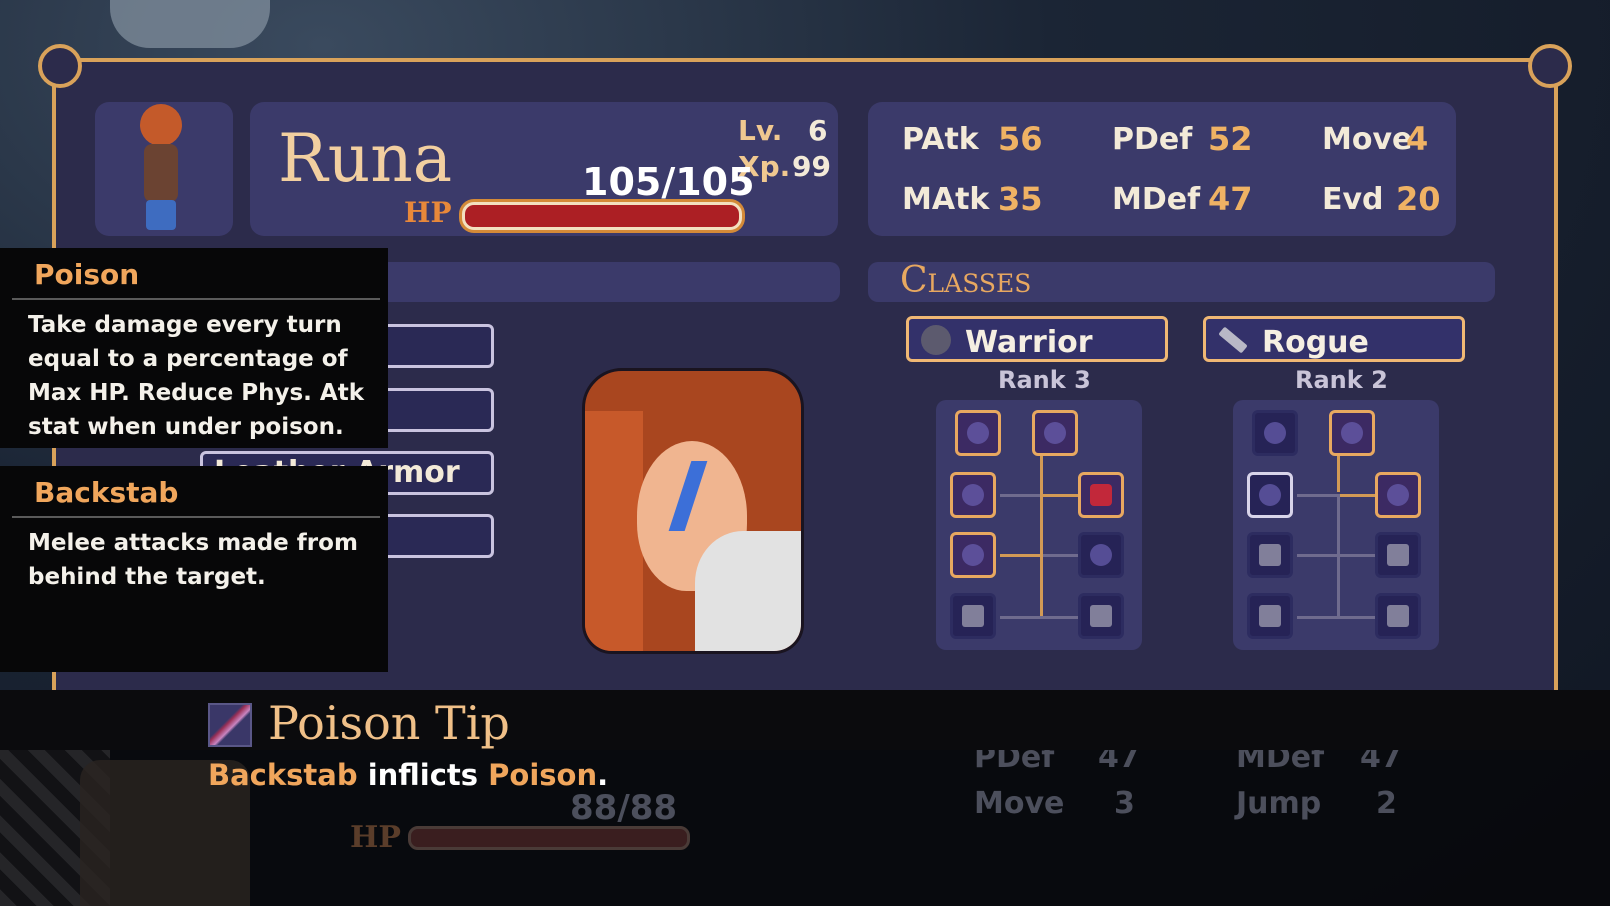 The width and height of the screenshot is (1610, 906). What do you see at coordinates (811, 166) in the screenshot?
I see `xp-value: 99` at bounding box center [811, 166].